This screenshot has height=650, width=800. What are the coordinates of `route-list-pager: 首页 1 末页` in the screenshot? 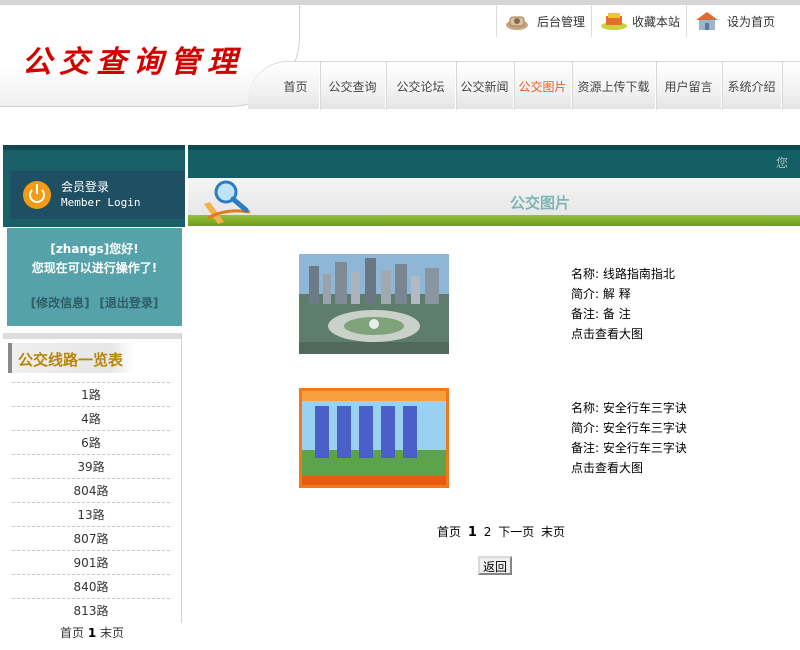 It's located at (92, 632).